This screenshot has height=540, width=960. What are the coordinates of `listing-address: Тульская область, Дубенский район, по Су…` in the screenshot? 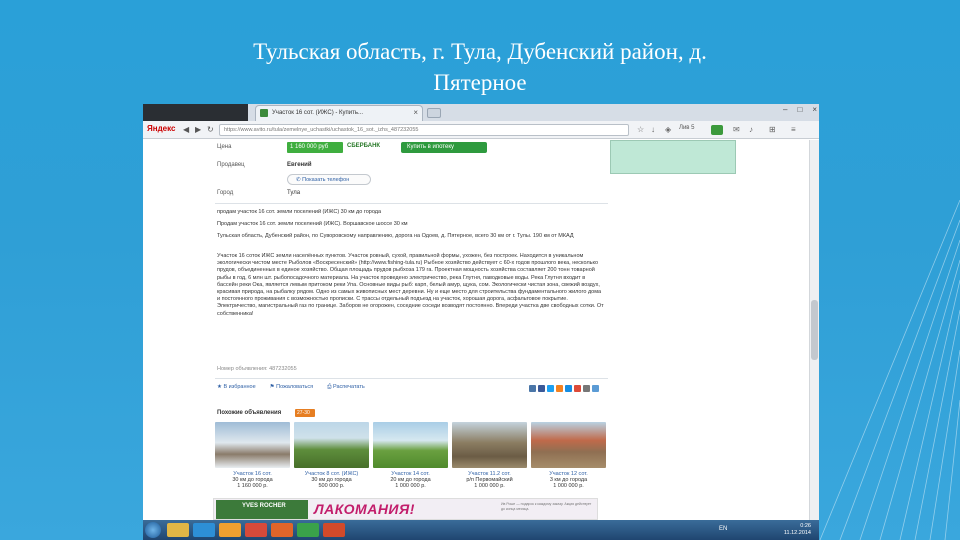 It's located at (395, 236).